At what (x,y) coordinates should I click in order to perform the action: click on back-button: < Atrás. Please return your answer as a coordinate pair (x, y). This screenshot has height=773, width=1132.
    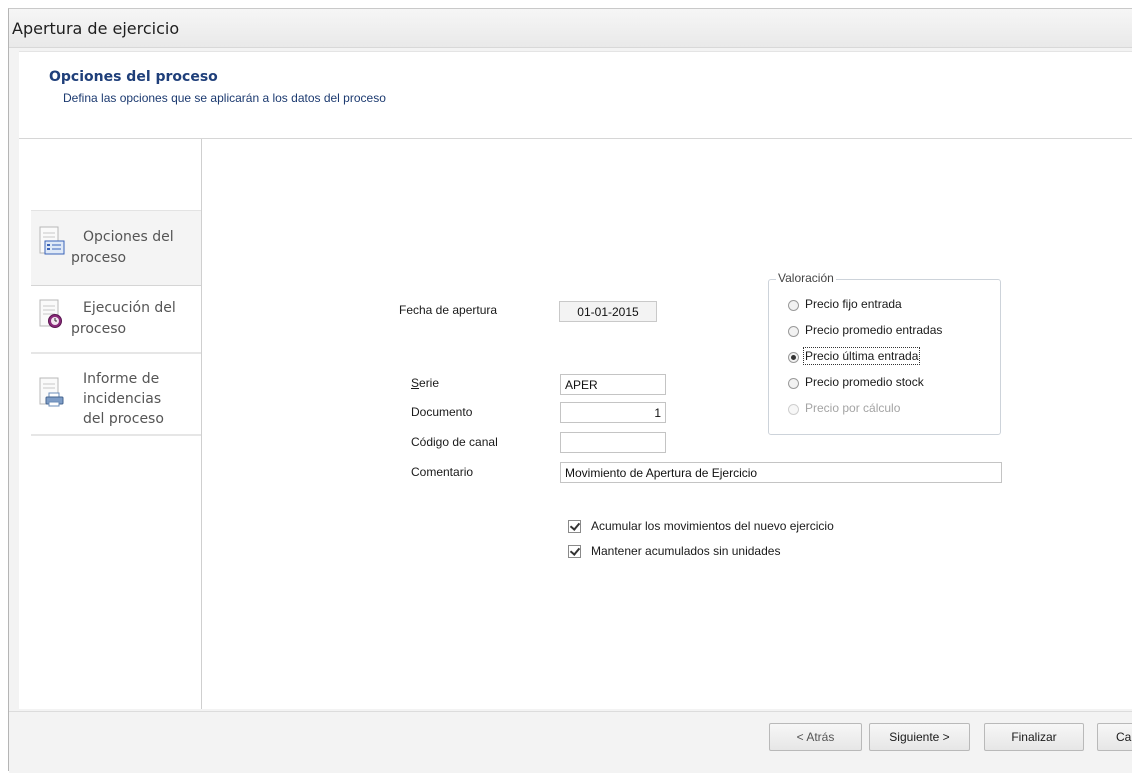
    Looking at the image, I should click on (815, 737).